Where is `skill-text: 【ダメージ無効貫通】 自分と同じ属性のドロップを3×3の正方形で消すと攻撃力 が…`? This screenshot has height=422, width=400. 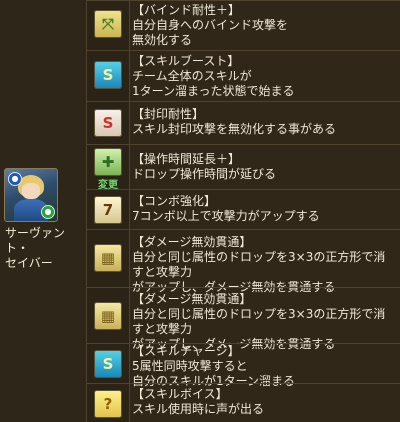
skill-text: 【ダメージ無効貫通】 自分と同じ属性のドロップを3×3の正方形で消すと攻撃力 が… is located at coordinates (264, 265).